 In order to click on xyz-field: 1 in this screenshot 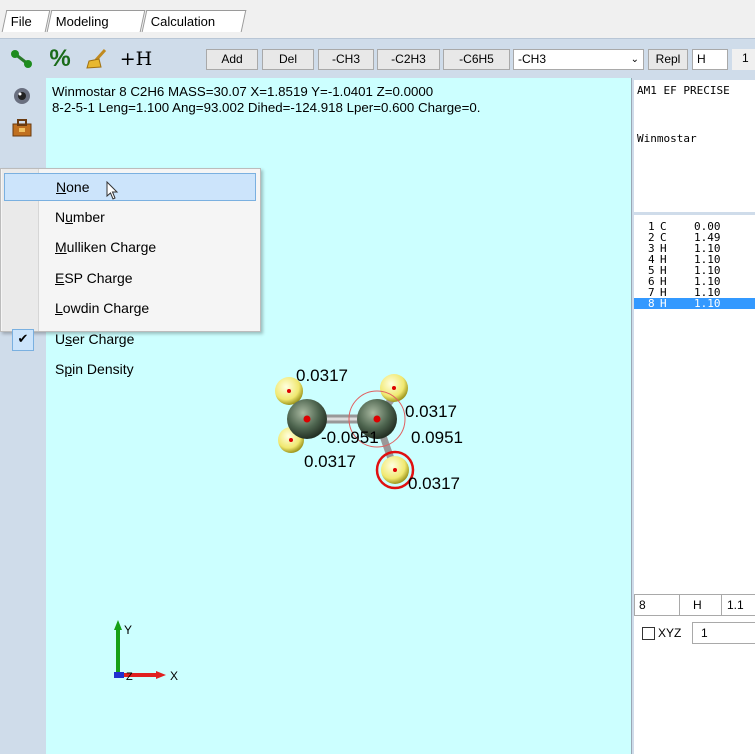, I will do `click(723, 633)`.